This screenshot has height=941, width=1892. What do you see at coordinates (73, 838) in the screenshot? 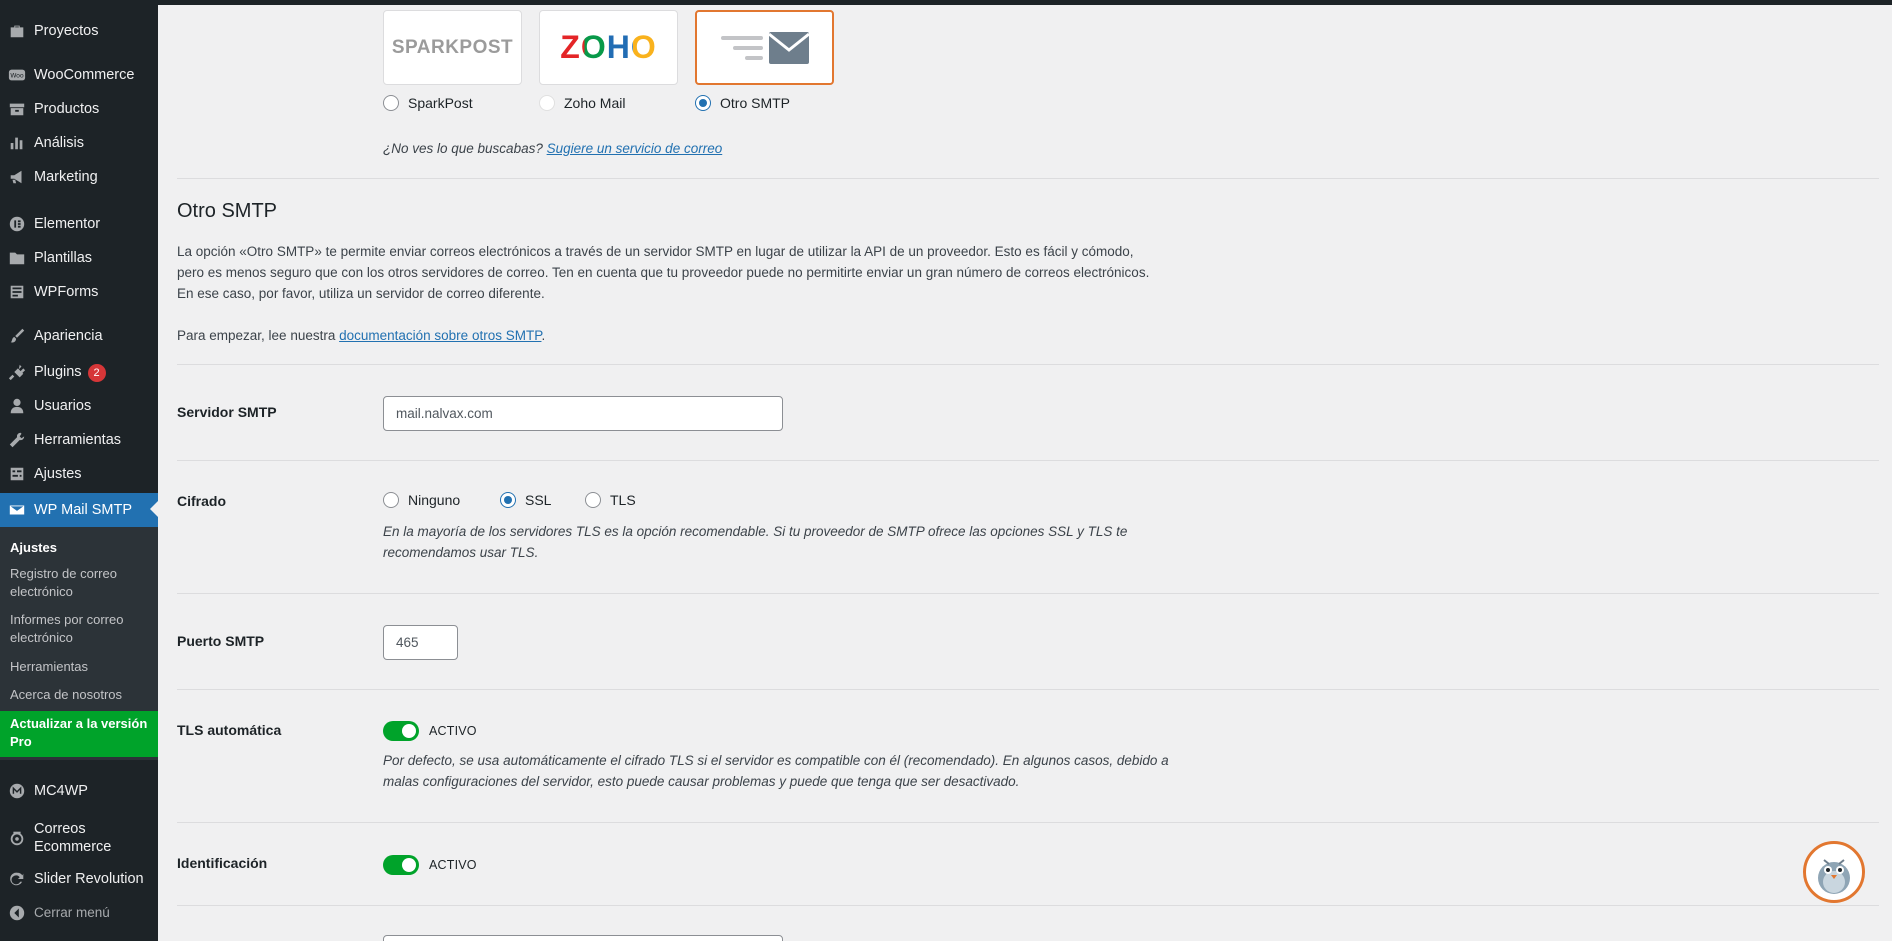
I see `sidebar-item-label: Correos Ecommerce` at bounding box center [73, 838].